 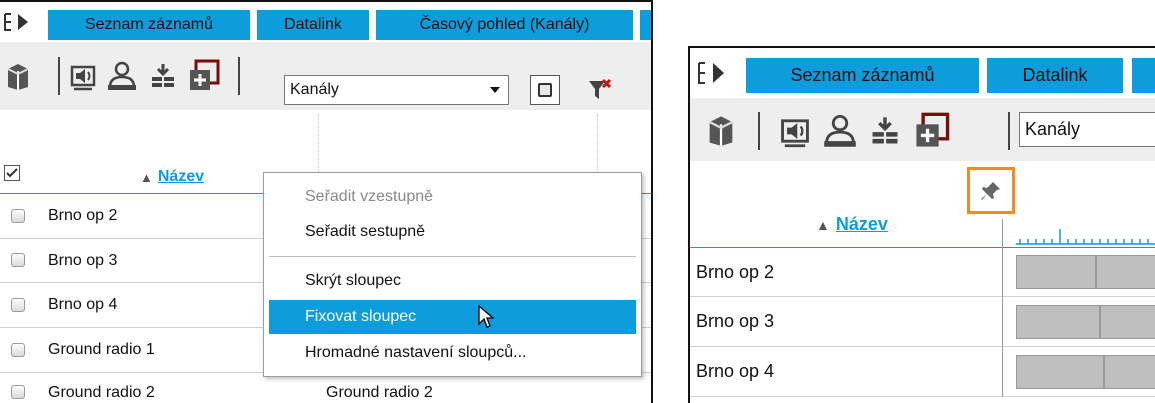 I want to click on tab-timeline-channels: Časový pohled (Kanály), so click(x=504, y=25).